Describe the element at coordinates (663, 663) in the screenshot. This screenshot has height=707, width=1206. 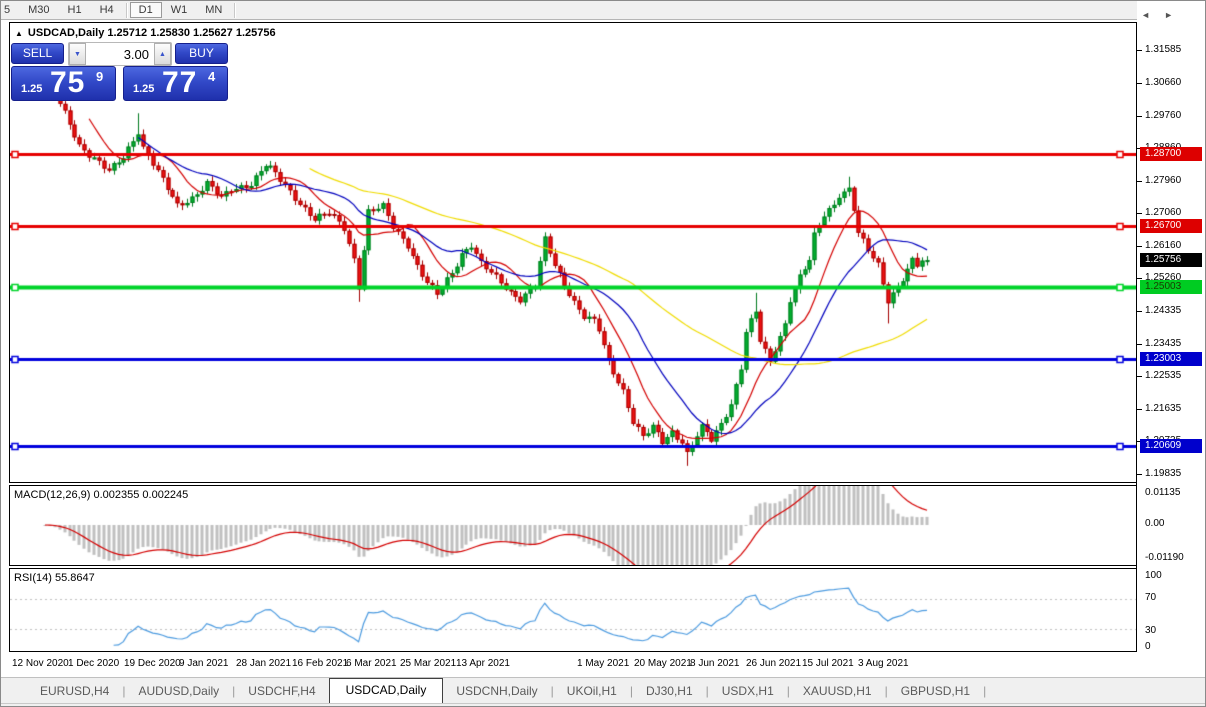
I see `date-axis-label: 20 May 2021` at that location.